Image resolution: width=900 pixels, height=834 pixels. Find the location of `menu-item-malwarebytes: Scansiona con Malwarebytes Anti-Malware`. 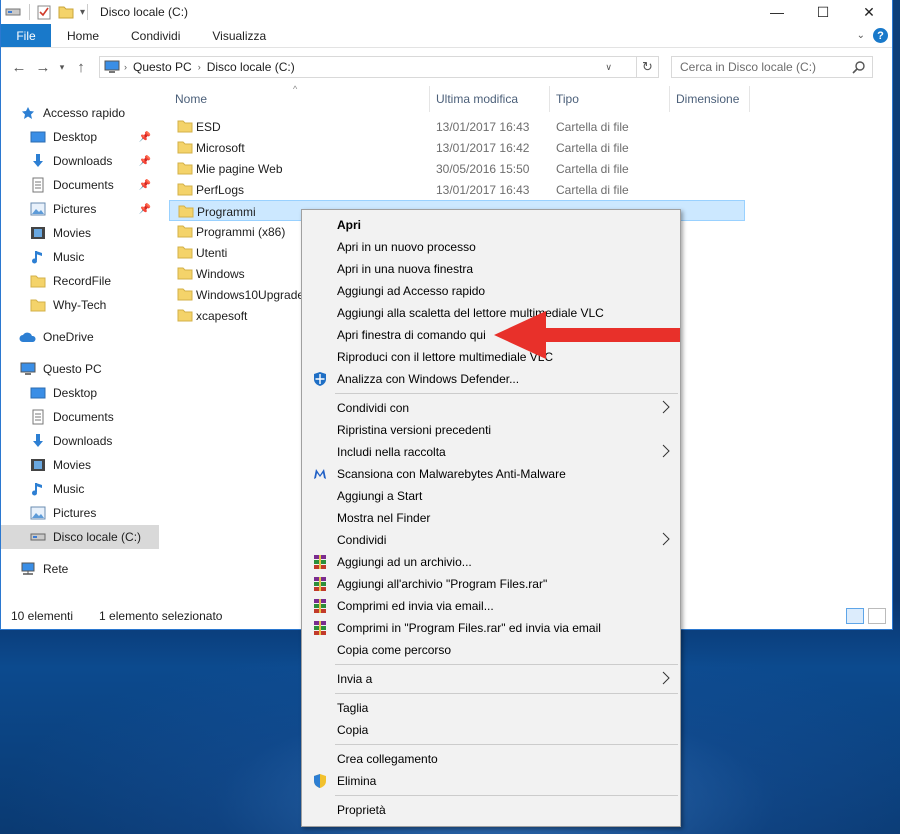

menu-item-malwarebytes: Scansiona con Malwarebytes Anti-Malware is located at coordinates (491, 474).